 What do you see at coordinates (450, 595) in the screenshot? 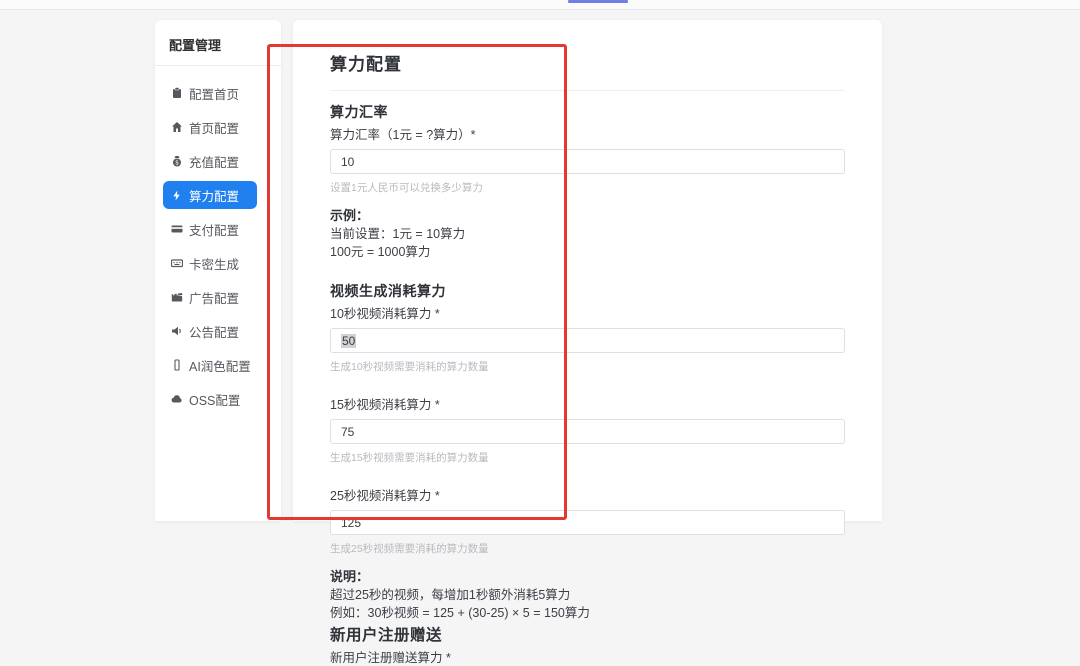
I see `note-line-1: 超过25秒的视频，每增加1秒额外消耗5算力` at bounding box center [450, 595].